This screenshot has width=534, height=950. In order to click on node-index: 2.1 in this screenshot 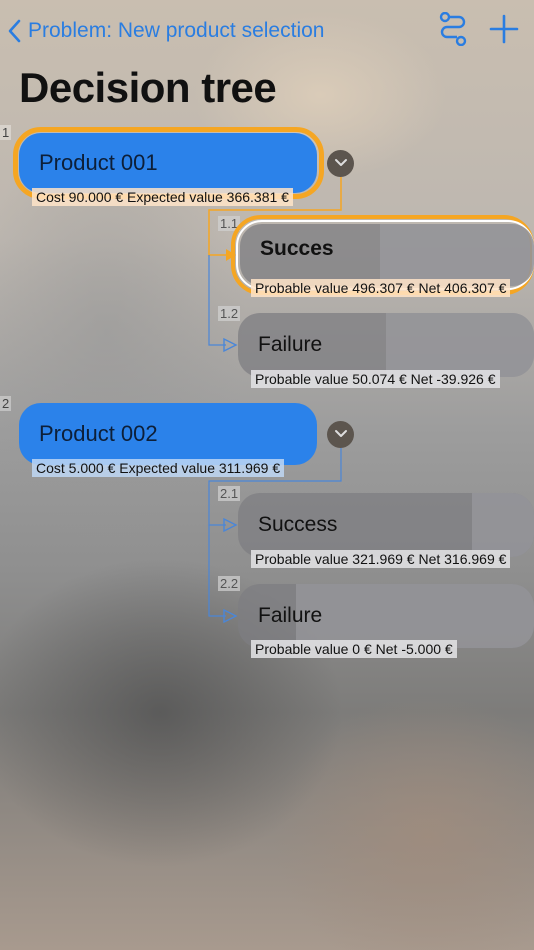, I will do `click(229, 493)`.